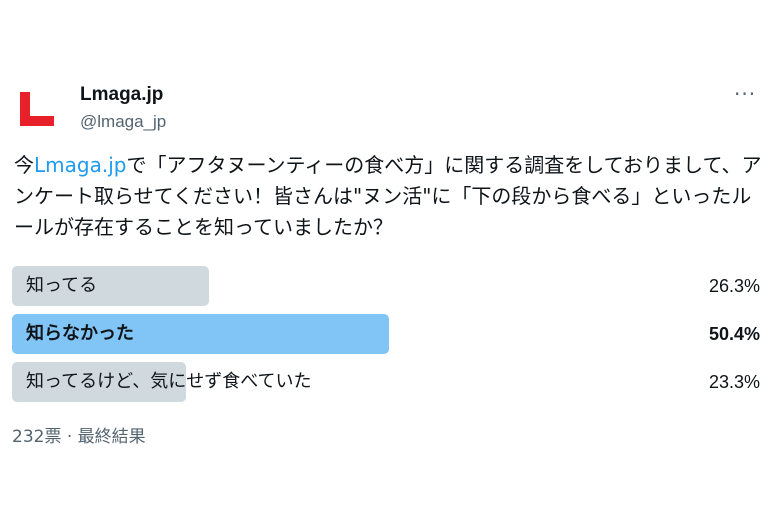  Describe the element at coordinates (36, 110) in the screenshot. I see `lmaga-logo-icon` at that location.